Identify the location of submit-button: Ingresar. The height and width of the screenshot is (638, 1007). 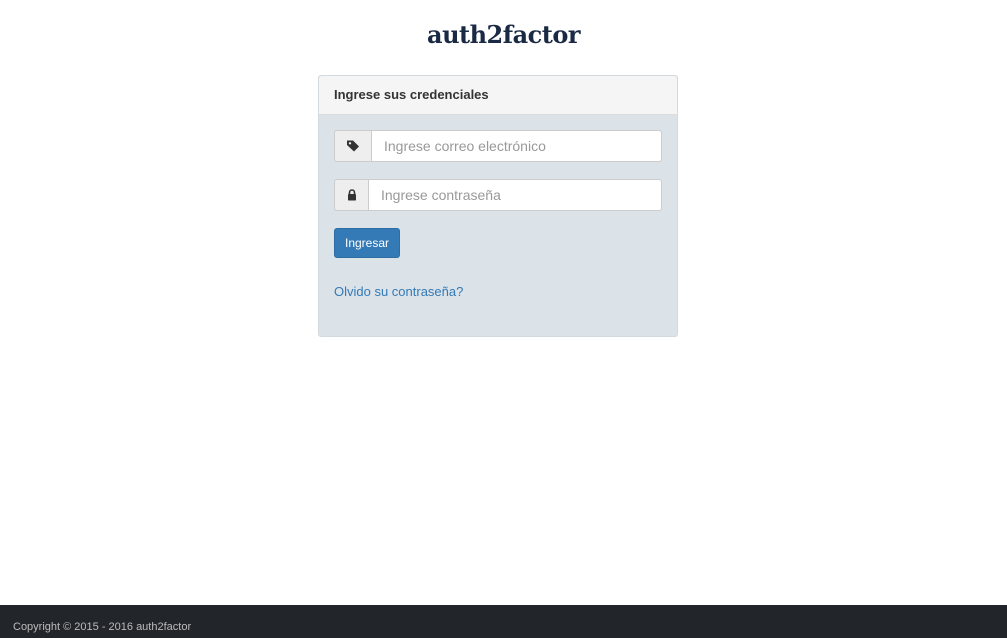
(367, 243).